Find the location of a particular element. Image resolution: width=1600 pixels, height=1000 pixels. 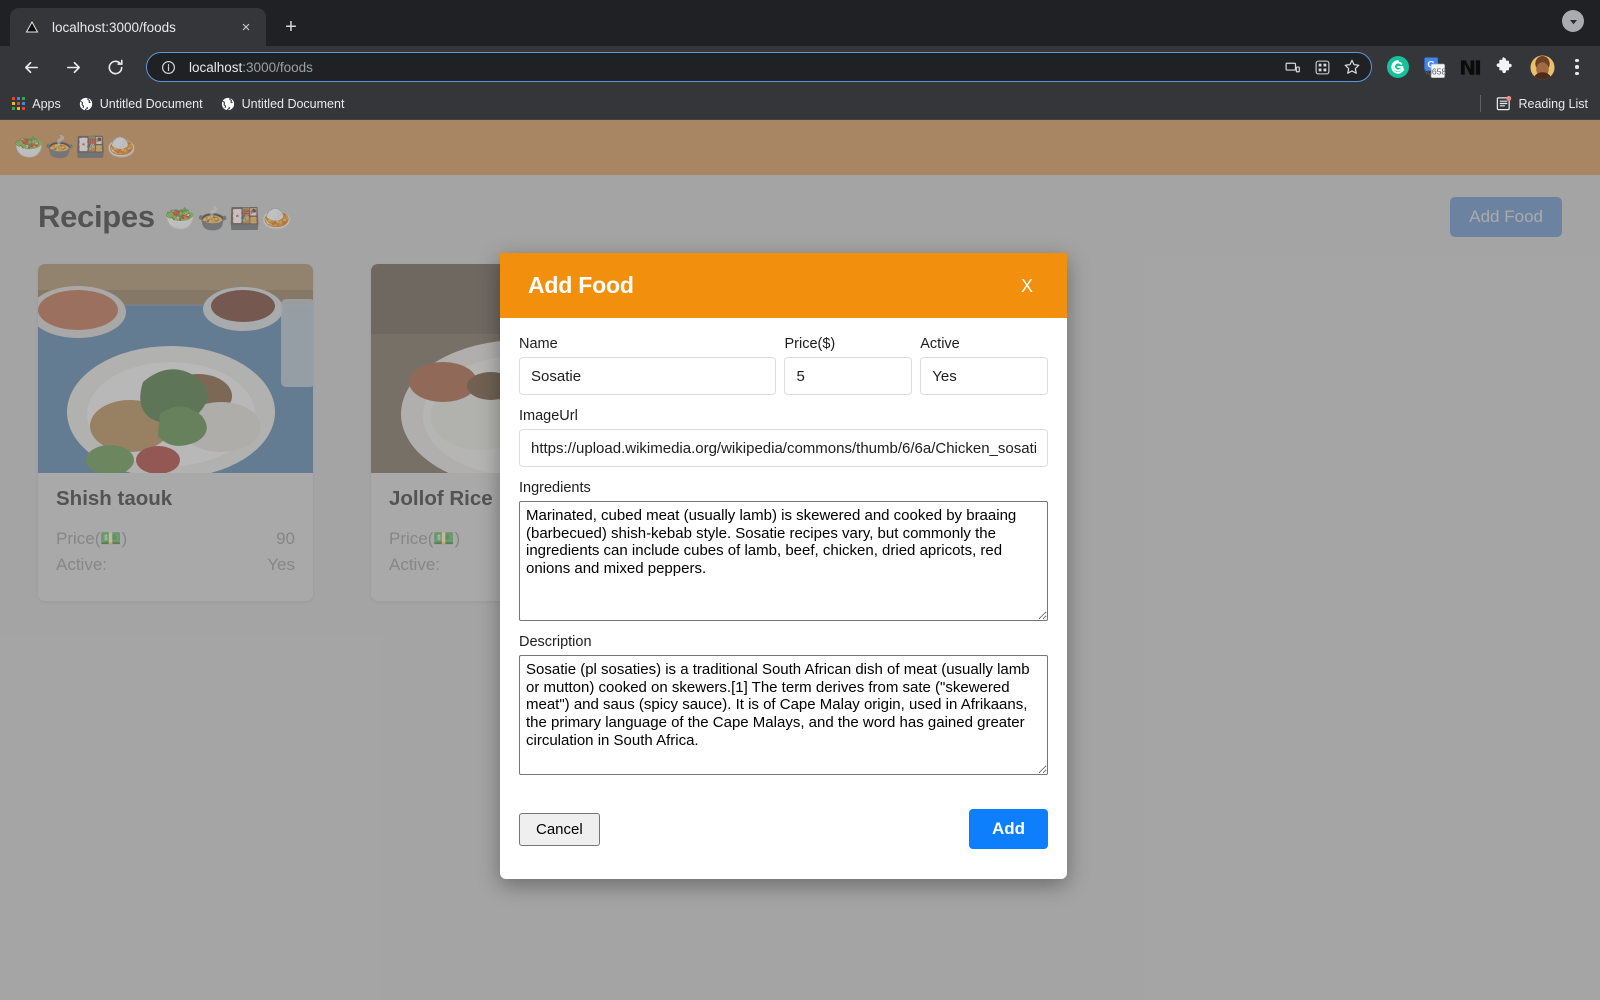

browser-toolbar: localhost:3000/foods G\u6587 is located at coordinates (800, 67).